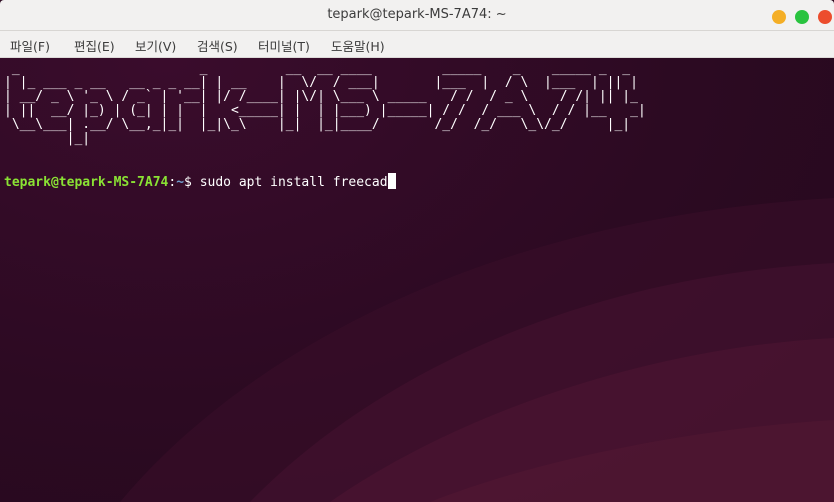 This screenshot has height=502, width=834. Describe the element at coordinates (284, 45) in the screenshot. I see `menu-terminal: 터미널(T)` at that location.